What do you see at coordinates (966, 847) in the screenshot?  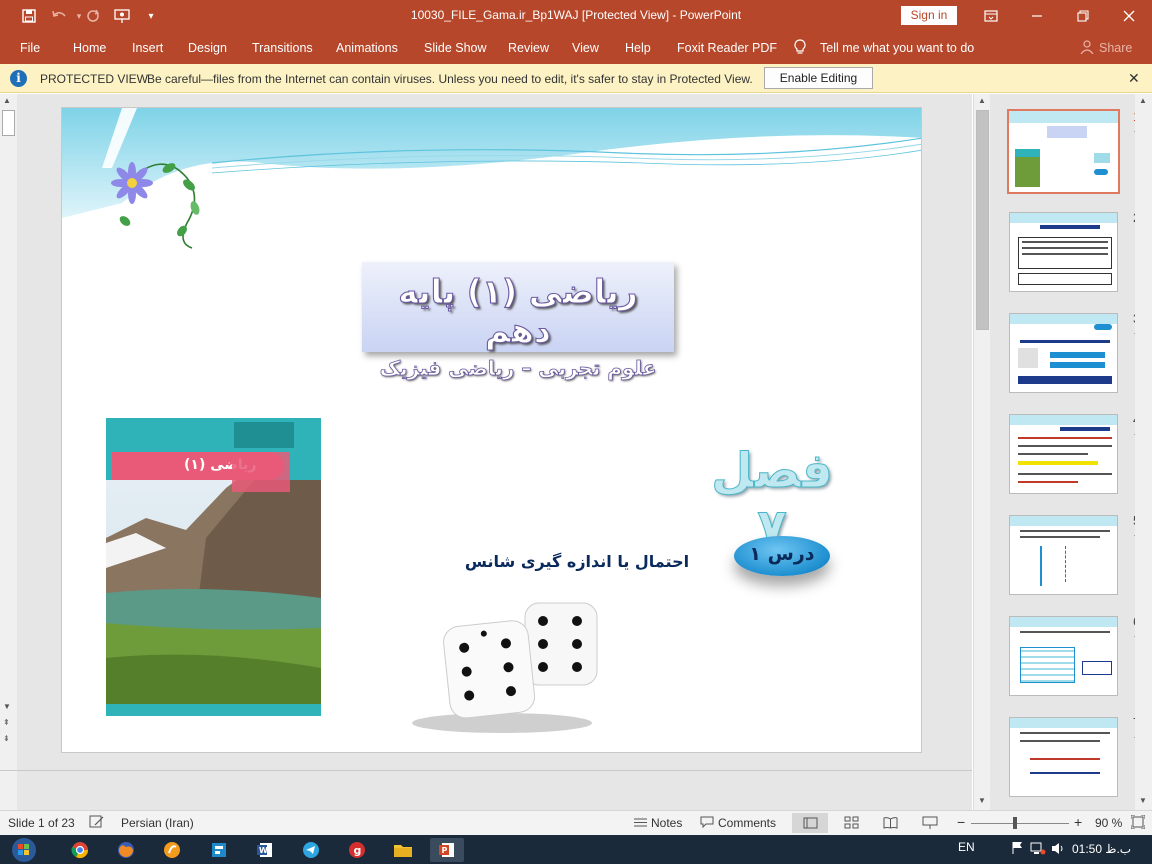 I see `input-language: EN` at bounding box center [966, 847].